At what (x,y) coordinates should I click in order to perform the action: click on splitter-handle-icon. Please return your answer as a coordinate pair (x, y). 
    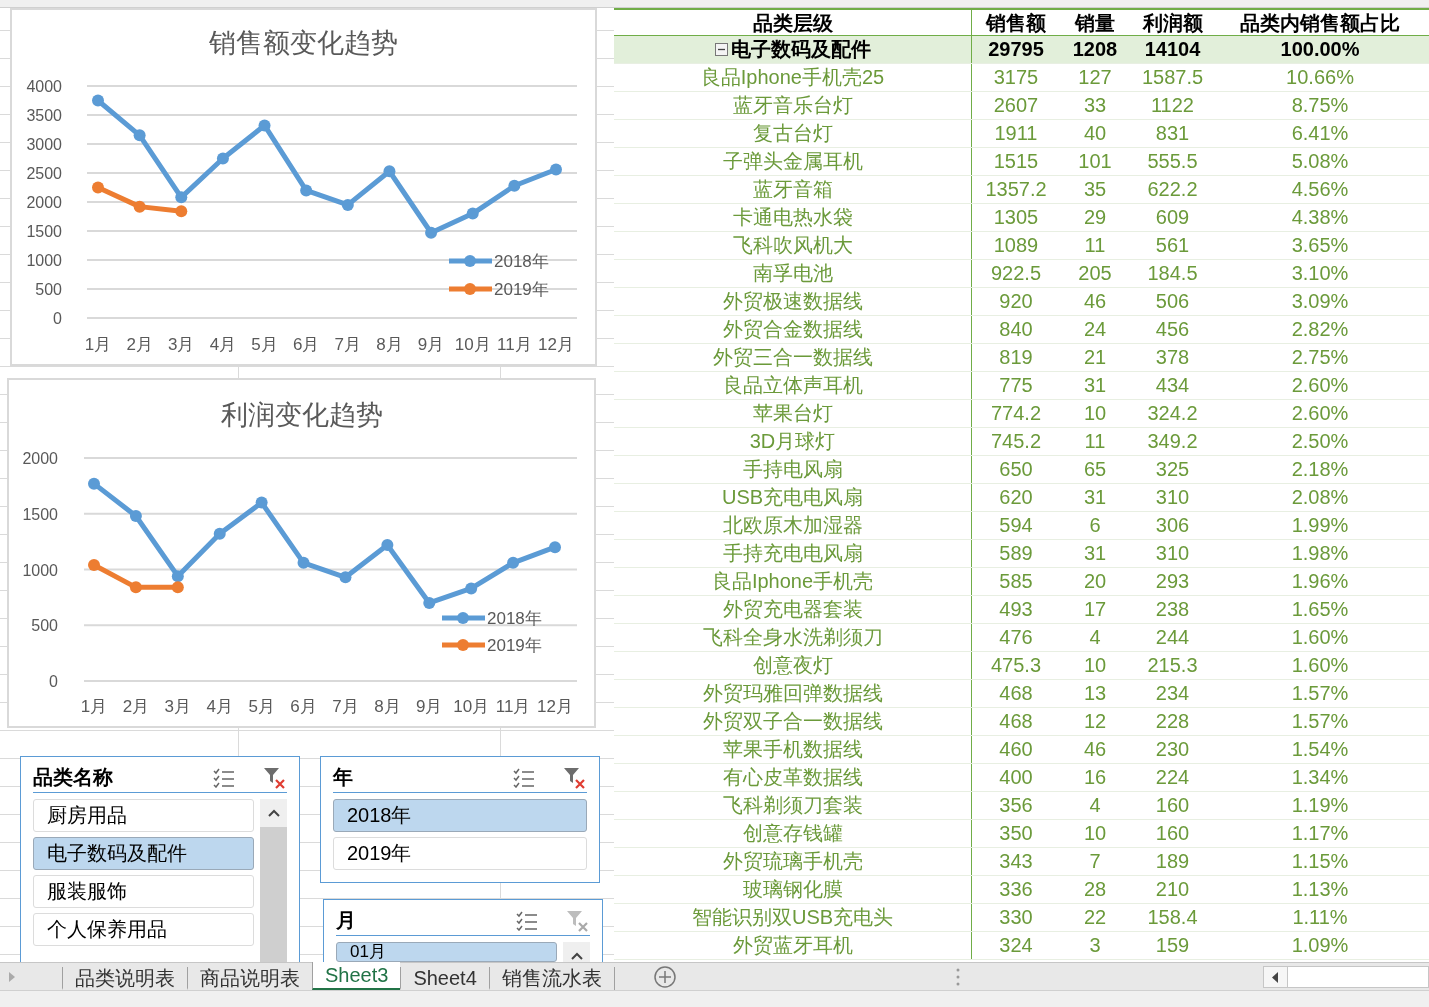
    Looking at the image, I should click on (958, 976).